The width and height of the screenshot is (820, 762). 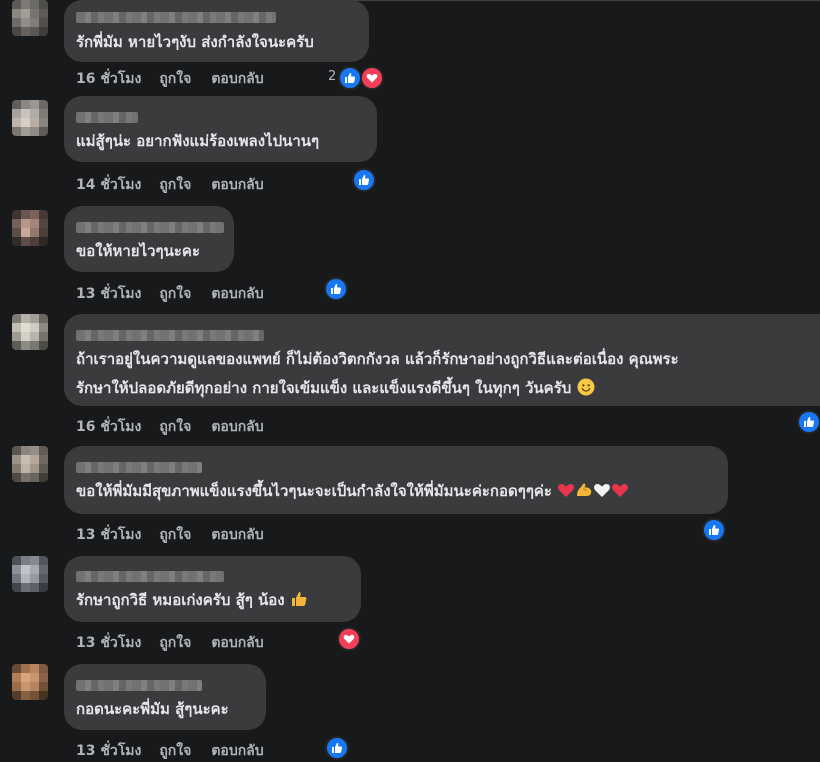 What do you see at coordinates (152, 709) in the screenshot?
I see `comment-text: กอดนะคะพี่มัม สู้ๆนะคะ` at bounding box center [152, 709].